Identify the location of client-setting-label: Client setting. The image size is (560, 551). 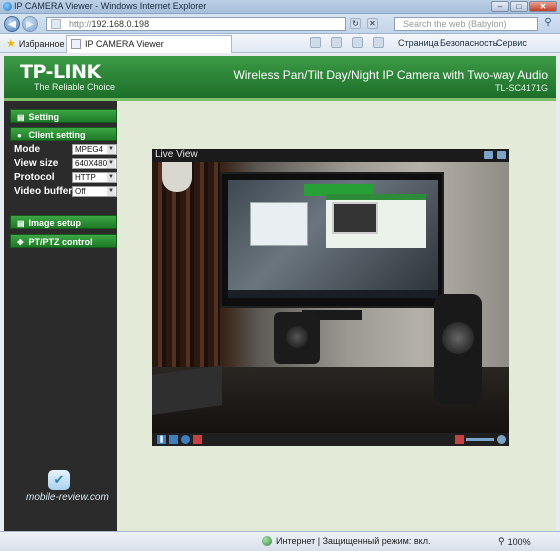
(57, 135).